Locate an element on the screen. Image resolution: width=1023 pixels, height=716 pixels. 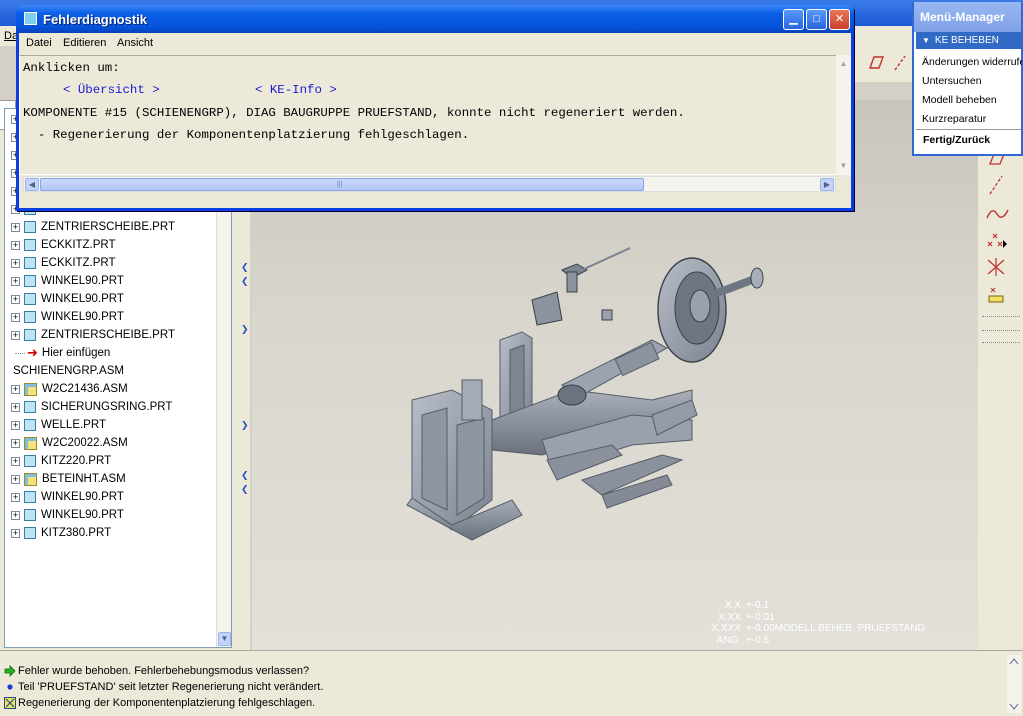
menu-item-investigate: Untersuchen is located at coordinates (972, 81).